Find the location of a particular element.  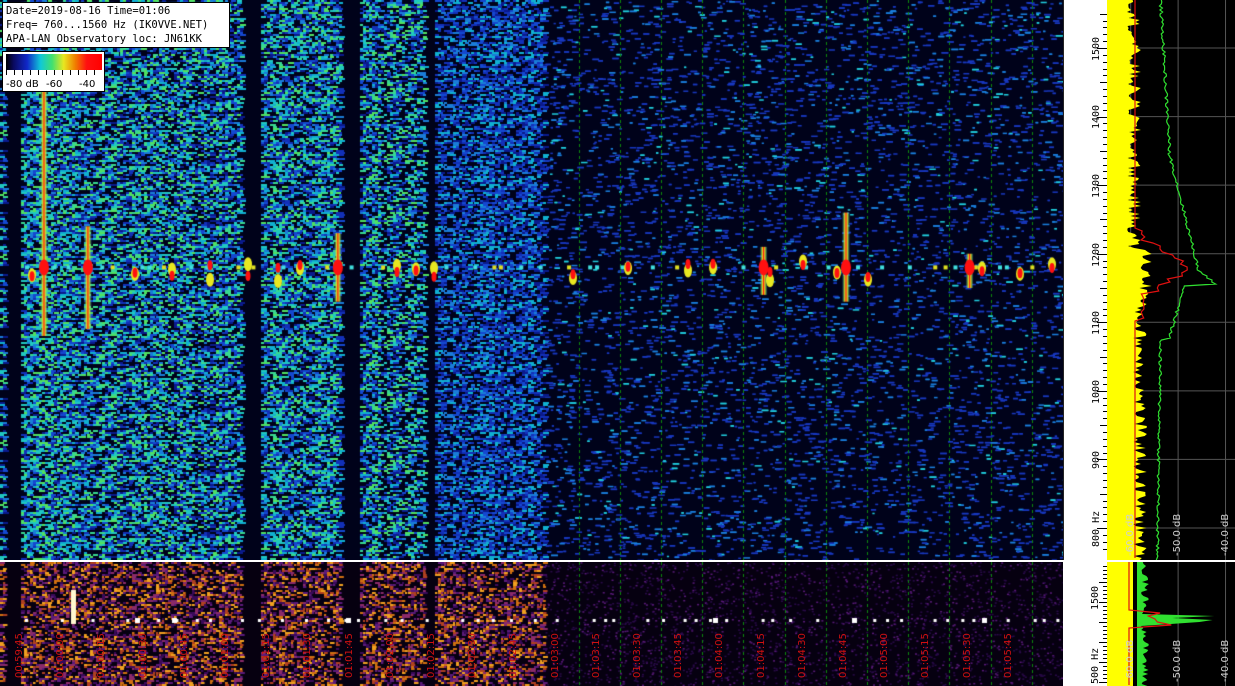

colorbar-gradient is located at coordinates (54, 62).